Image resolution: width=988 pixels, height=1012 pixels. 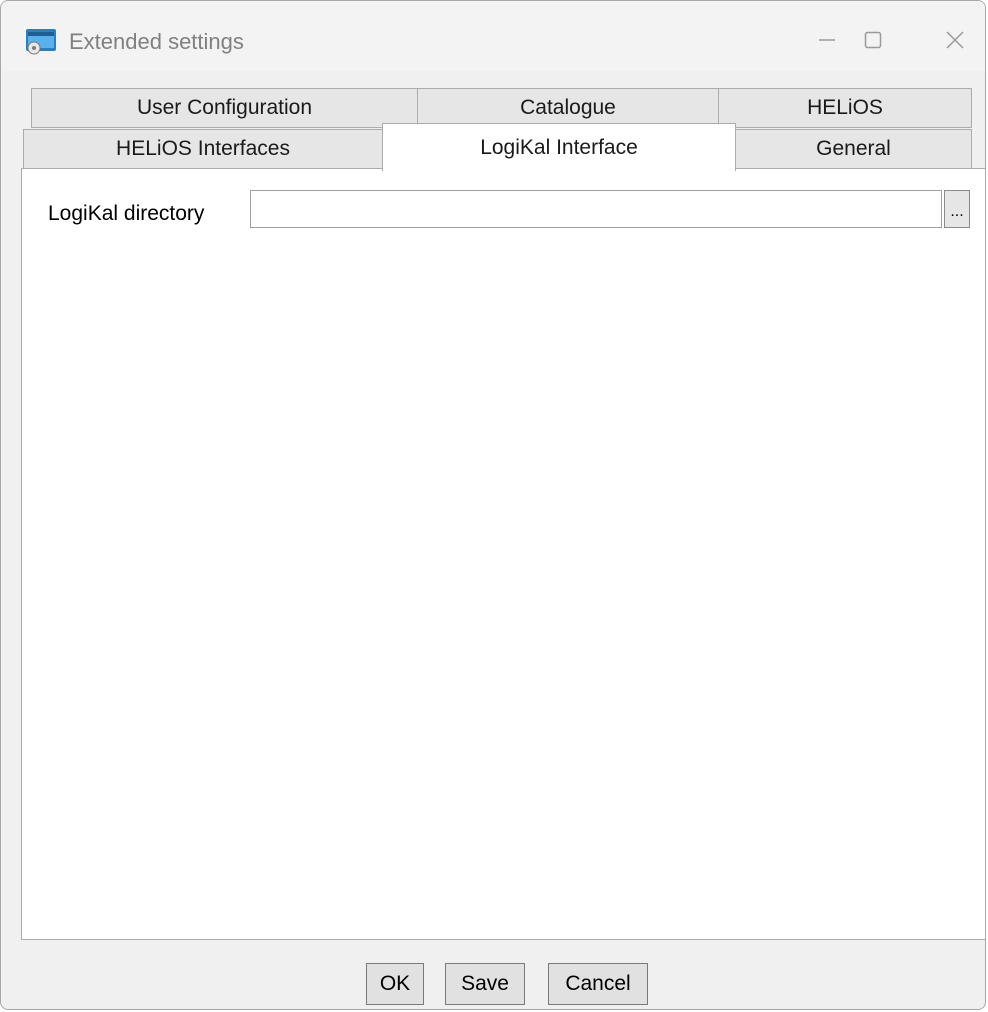 I want to click on close-button, so click(x=955, y=42).